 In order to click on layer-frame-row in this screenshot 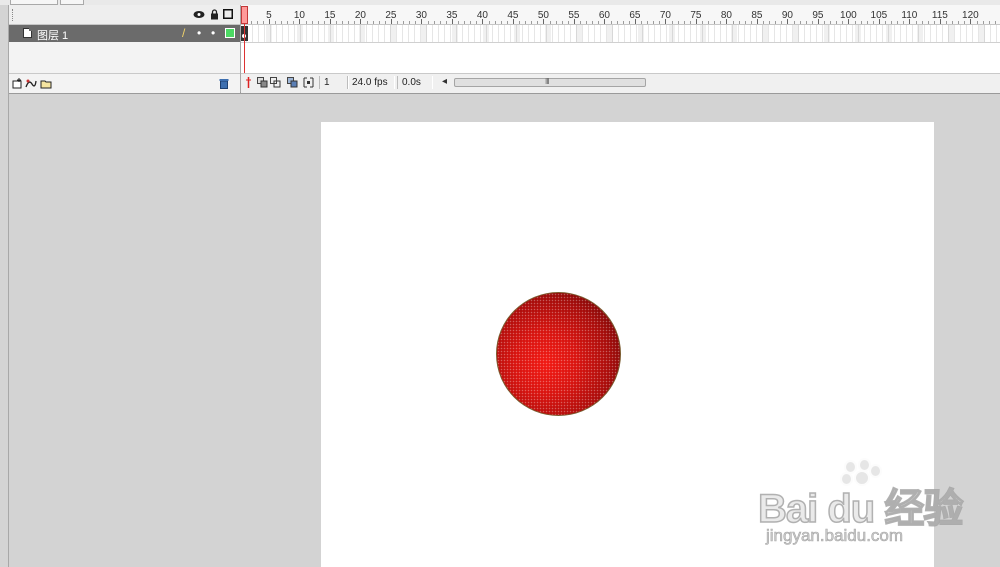, I will do `click(620, 34)`.